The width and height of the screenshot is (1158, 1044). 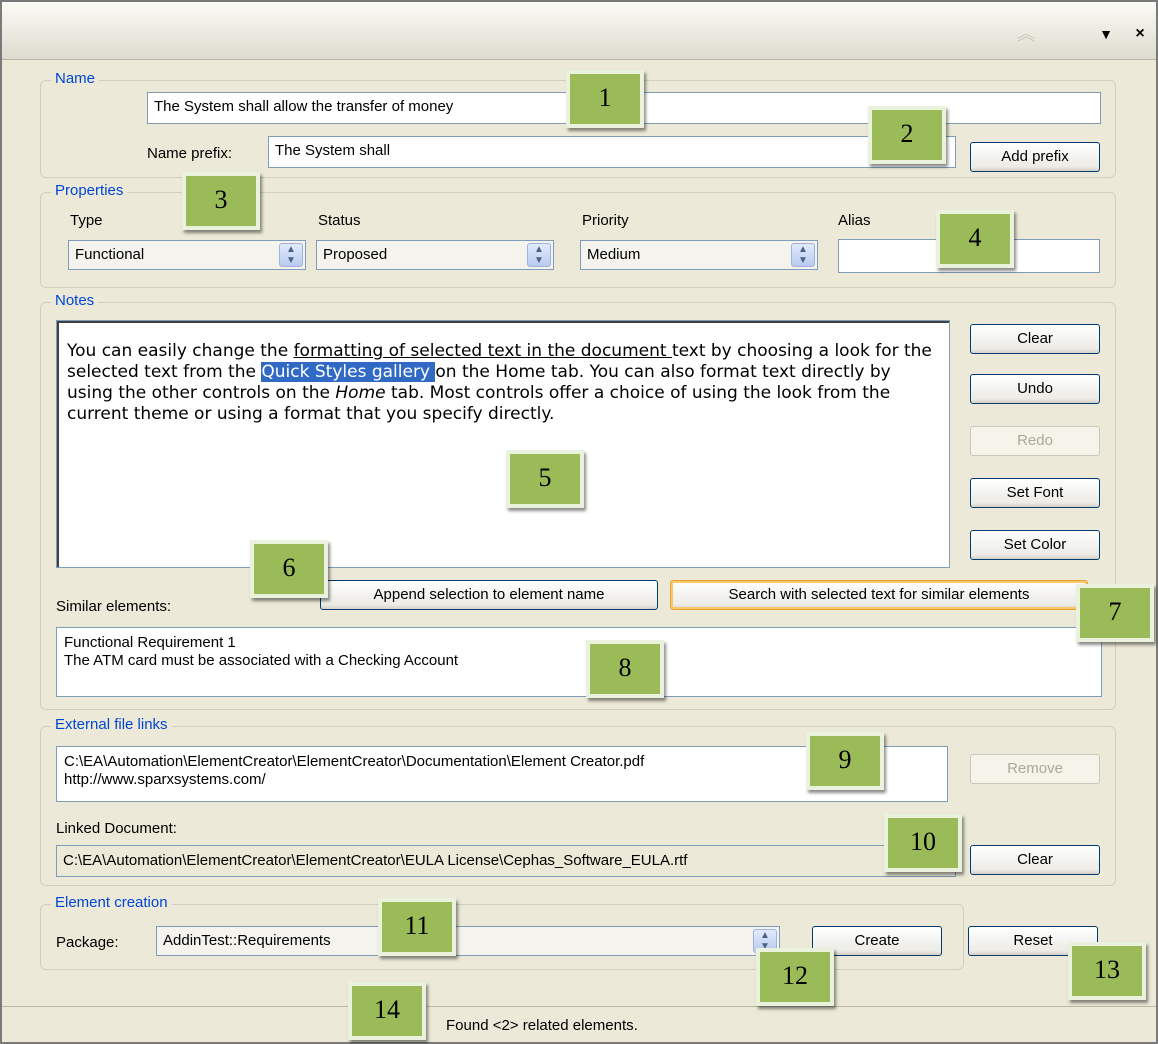 I want to click on alias-label: Alias, so click(x=854, y=220).